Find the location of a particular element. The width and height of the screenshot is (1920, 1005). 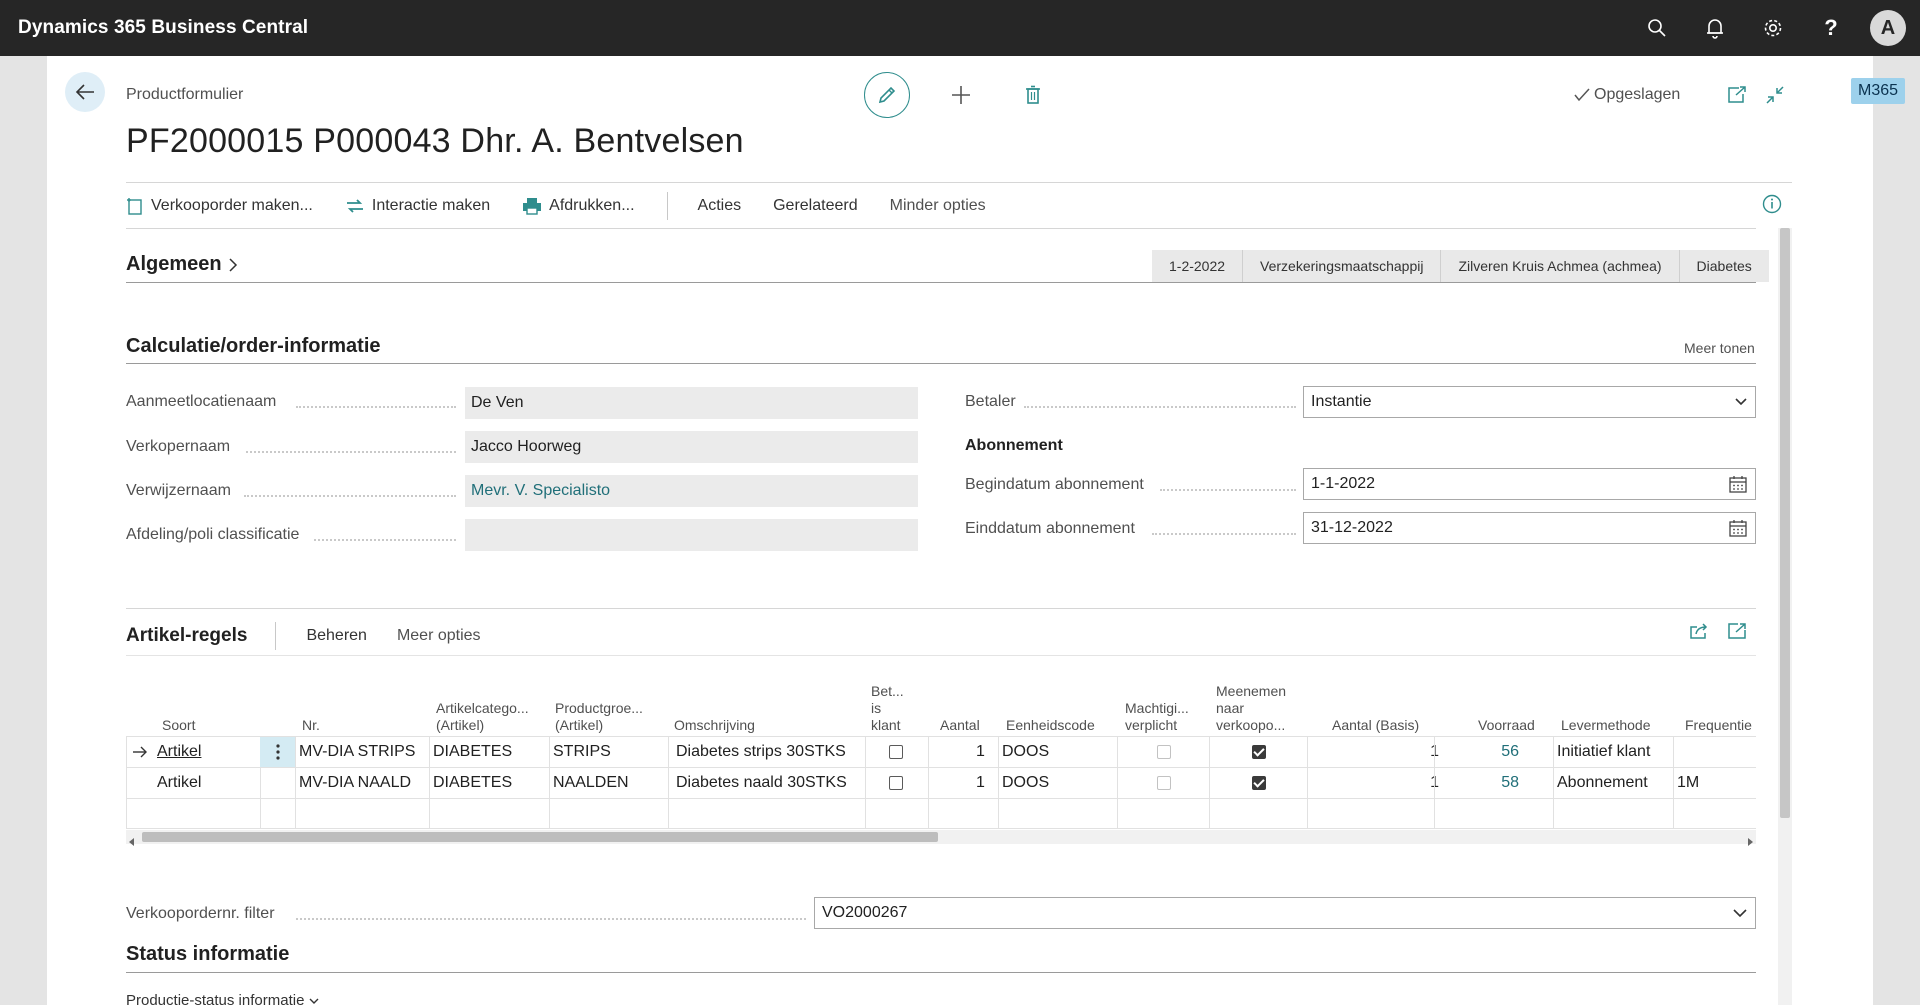

back-button is located at coordinates (85, 92).